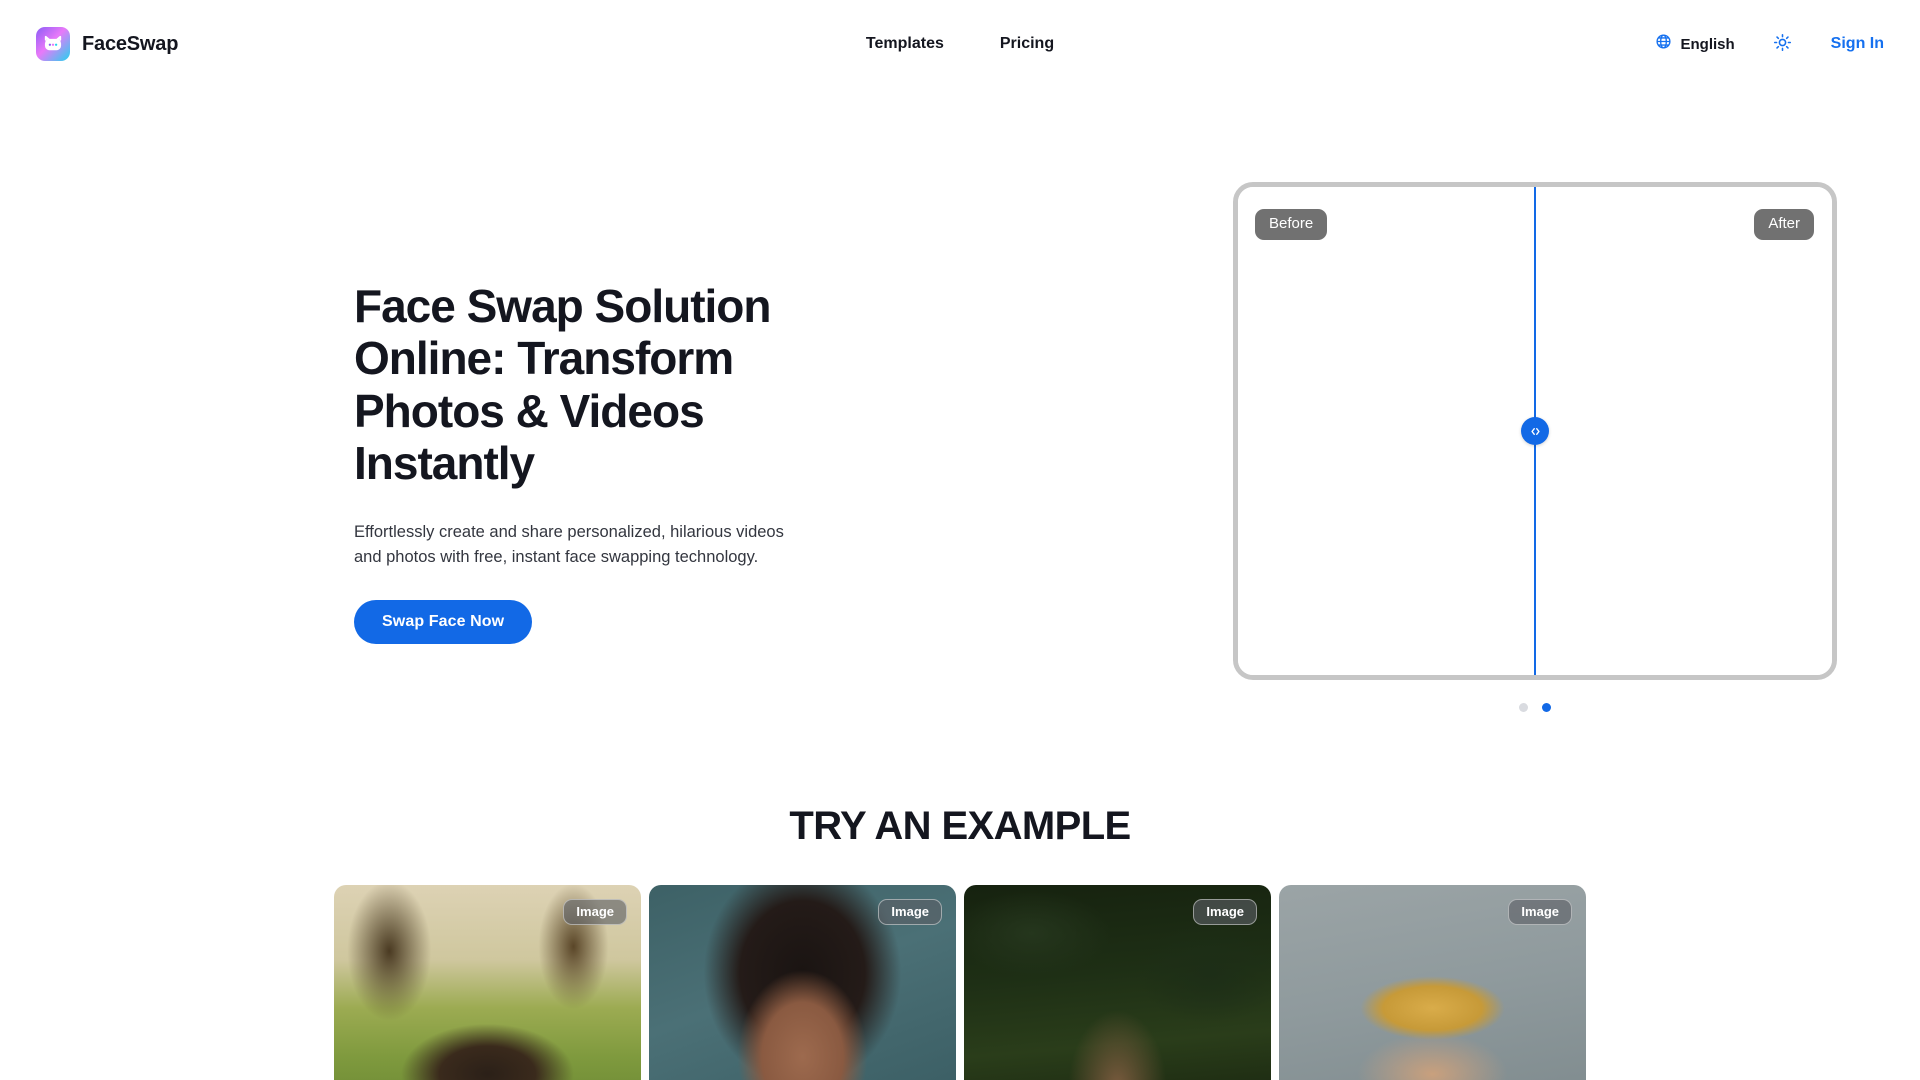 The height and width of the screenshot is (1080, 1920). What do you see at coordinates (1027, 44) in the screenshot?
I see `nav-pricing: Pricing` at bounding box center [1027, 44].